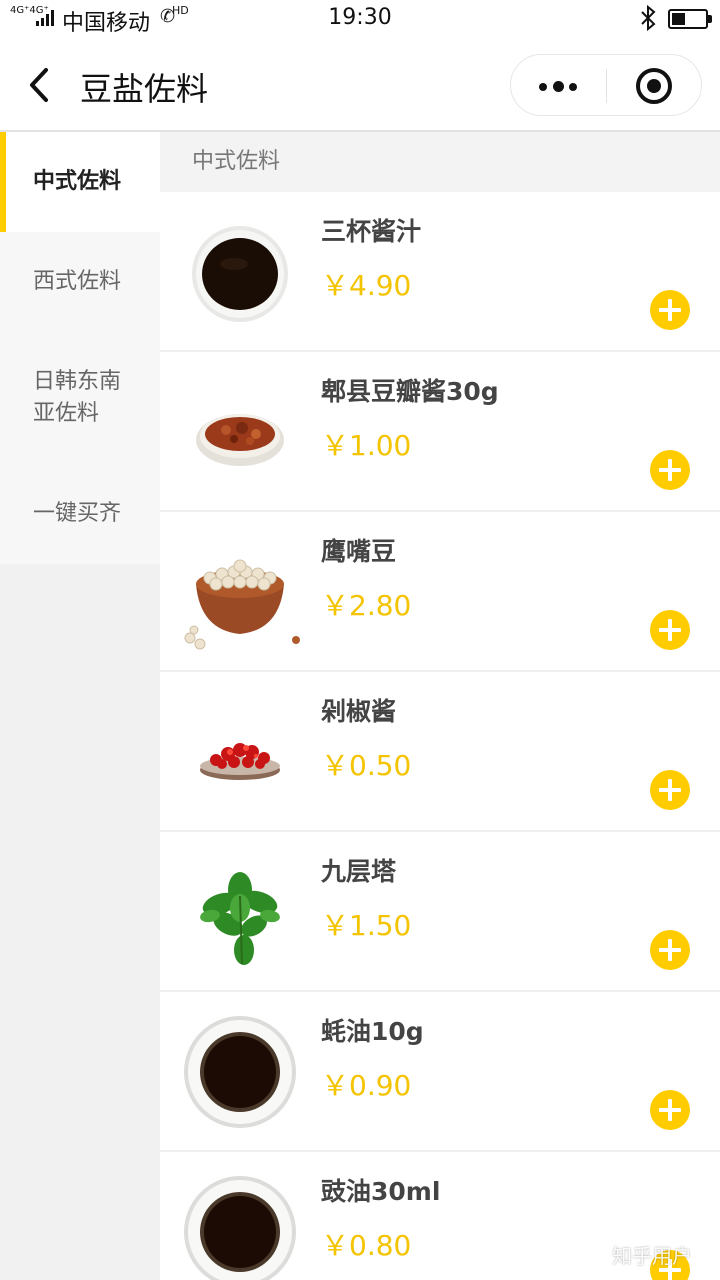 This screenshot has height=1280, width=720. Describe the element at coordinates (42, 85) in the screenshot. I see `chevron-left-icon` at that location.